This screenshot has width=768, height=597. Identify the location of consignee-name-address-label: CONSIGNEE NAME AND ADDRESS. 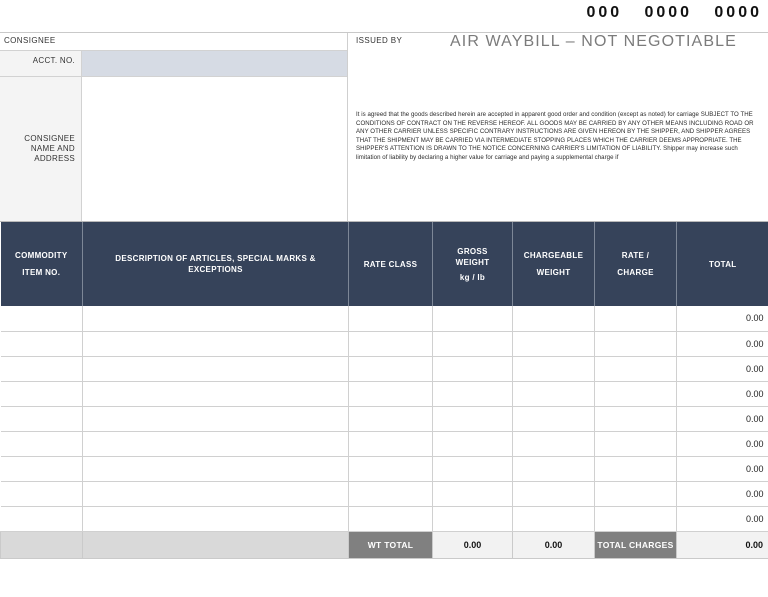
(41, 149).